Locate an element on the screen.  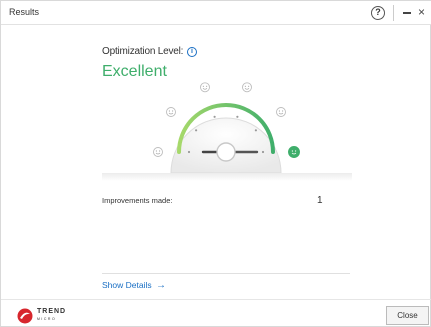
close-button: Close is located at coordinates (407, 315).